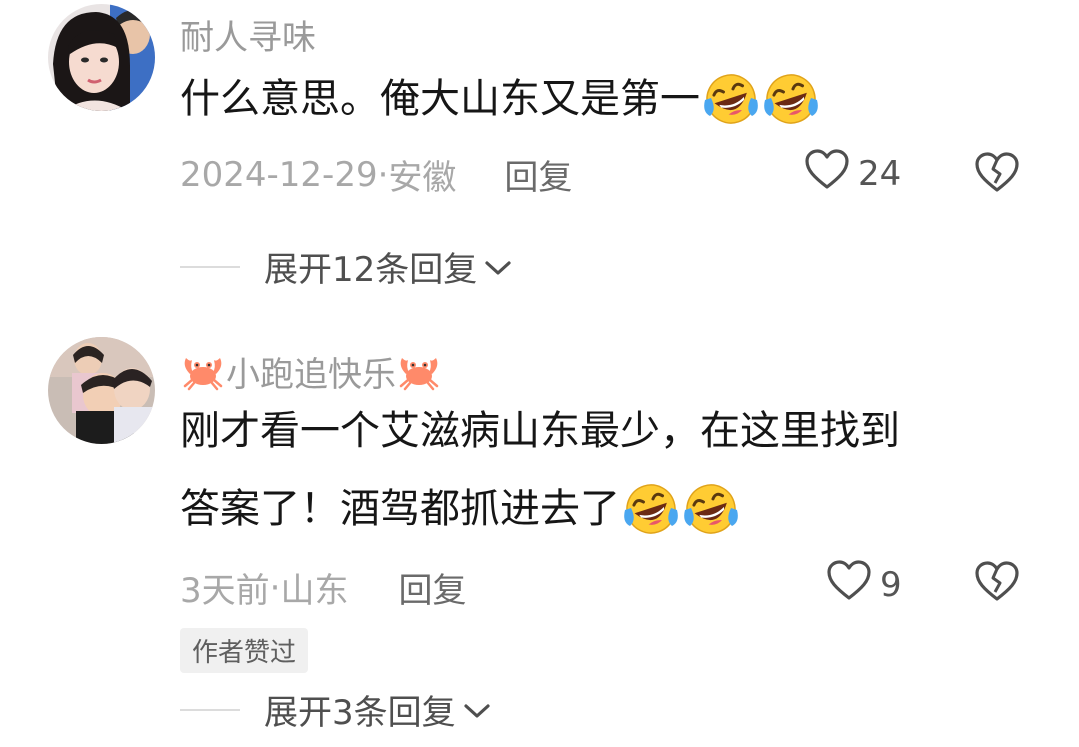  I want to click on comment-date: 2024-12-29, so click(279, 174).